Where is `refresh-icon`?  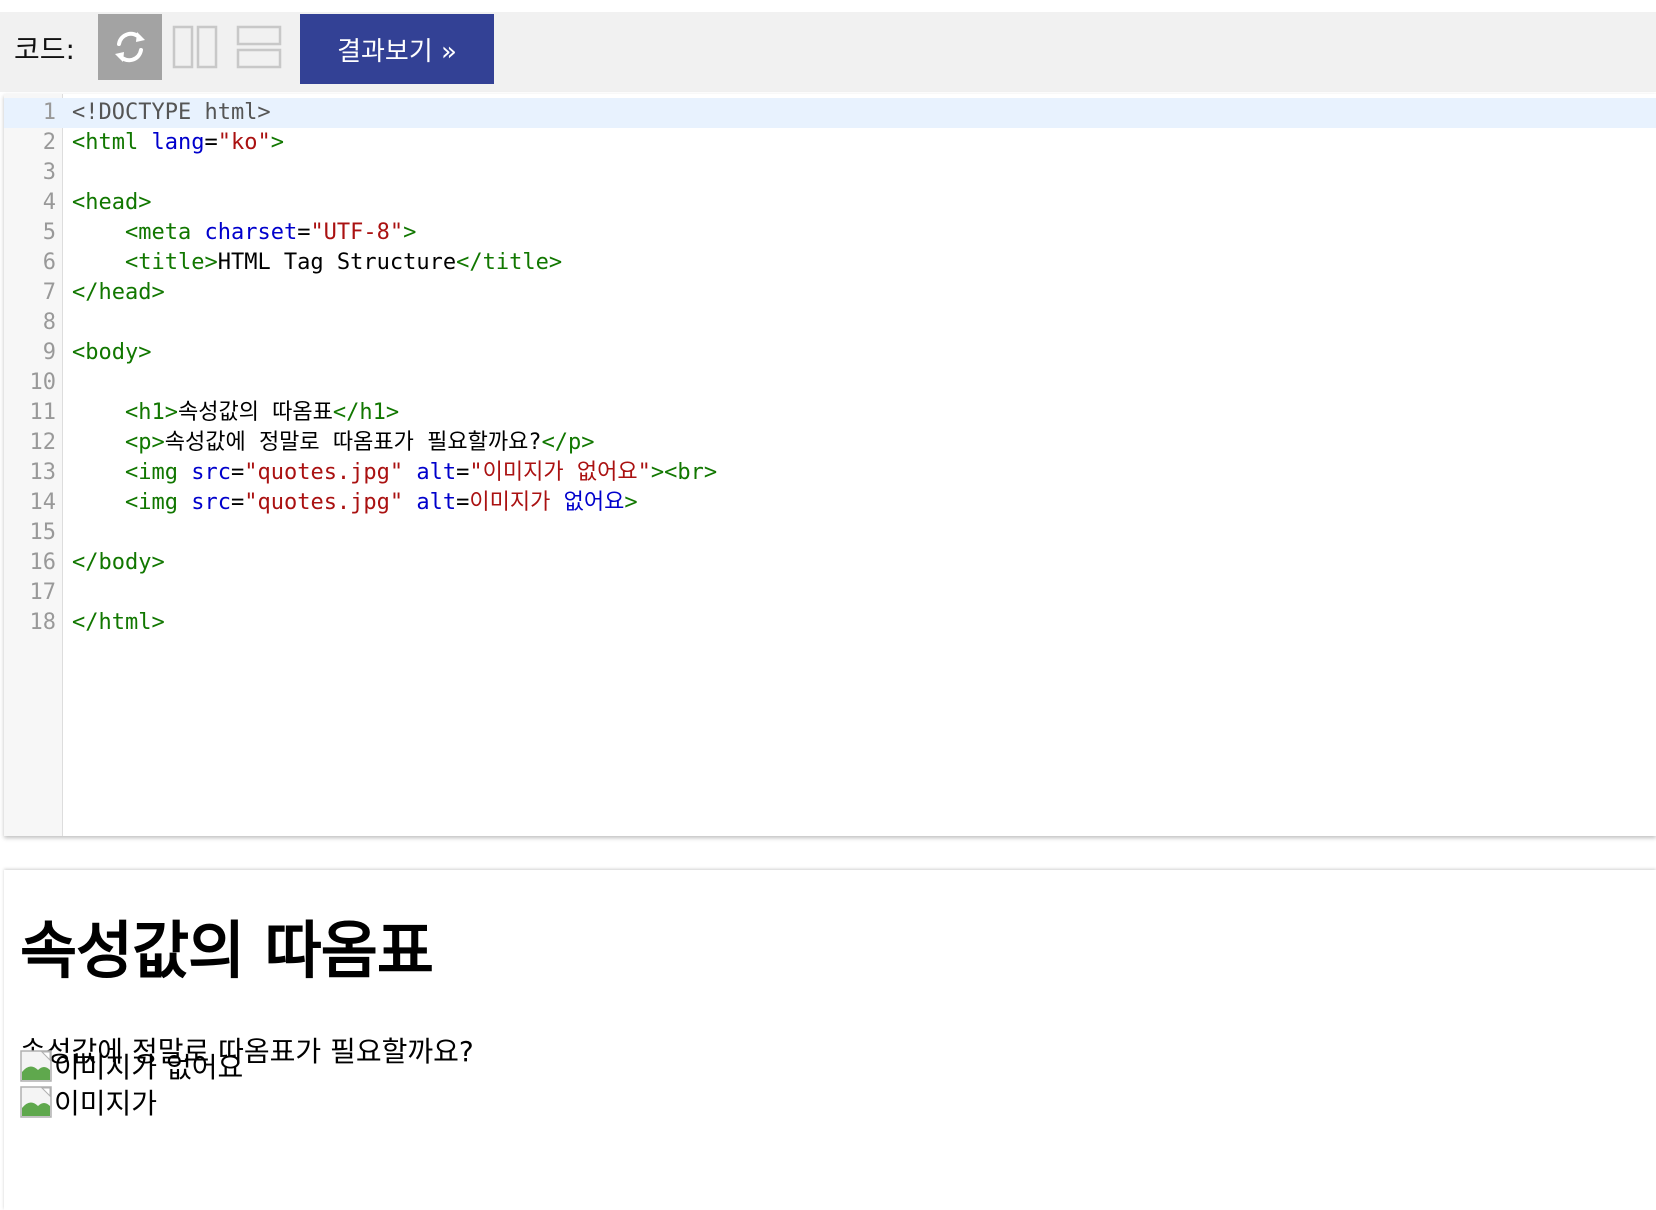
refresh-icon is located at coordinates (130, 47).